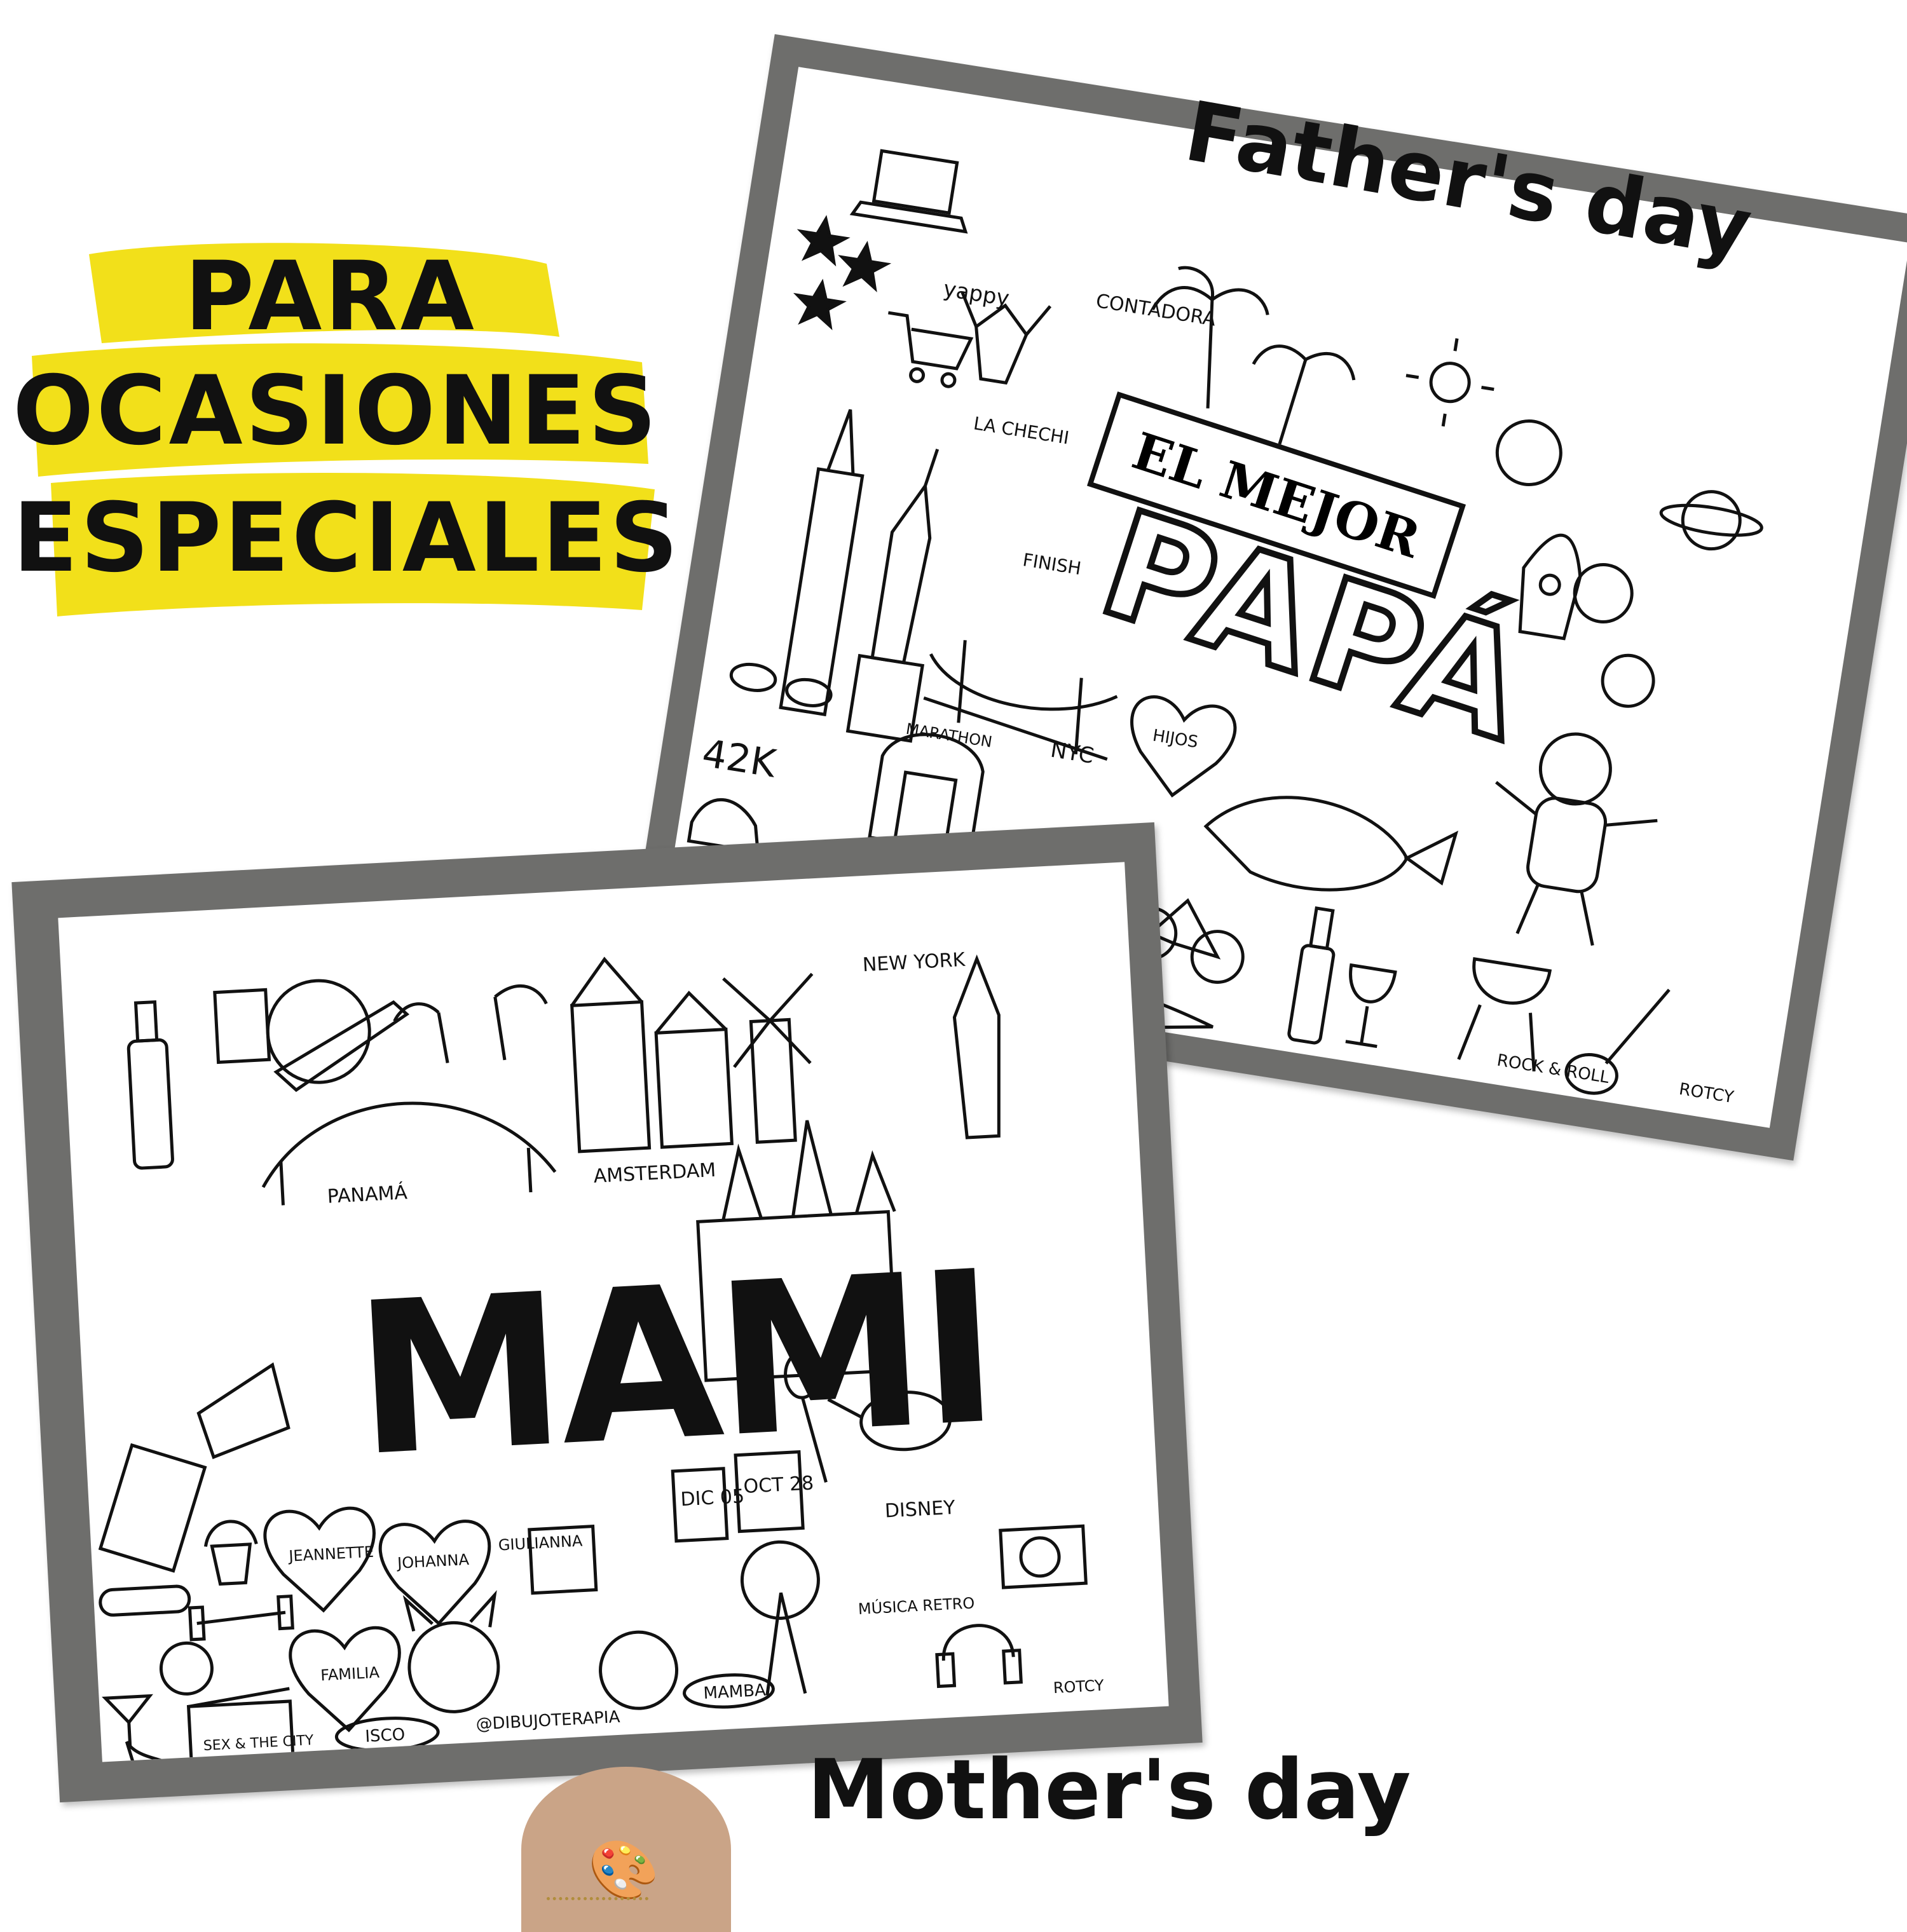 The width and height of the screenshot is (1907, 1932). I want to click on heart-icon, so click(434, 1573).